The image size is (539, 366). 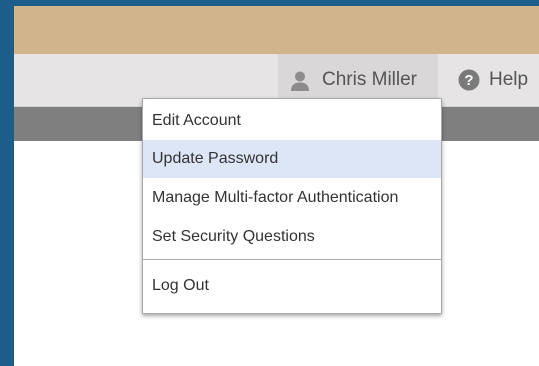 What do you see at coordinates (292, 259) in the screenshot?
I see `menu-divider` at bounding box center [292, 259].